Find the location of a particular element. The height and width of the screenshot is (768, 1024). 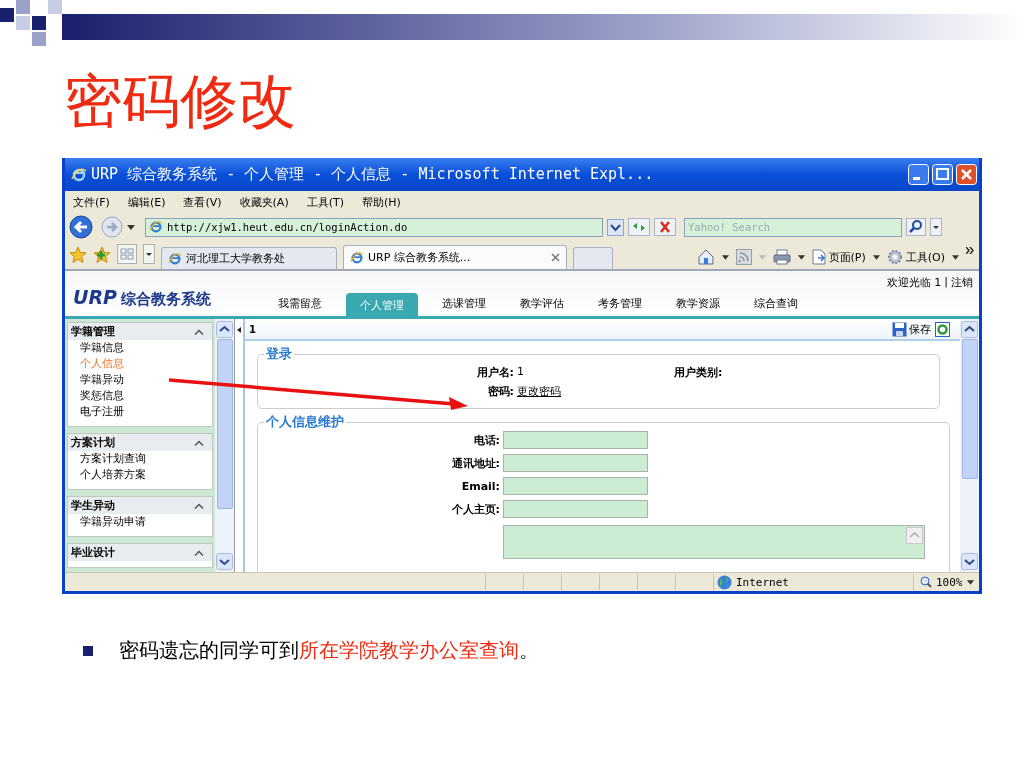

section-legend: 个人信息维护 is located at coordinates (305, 422).